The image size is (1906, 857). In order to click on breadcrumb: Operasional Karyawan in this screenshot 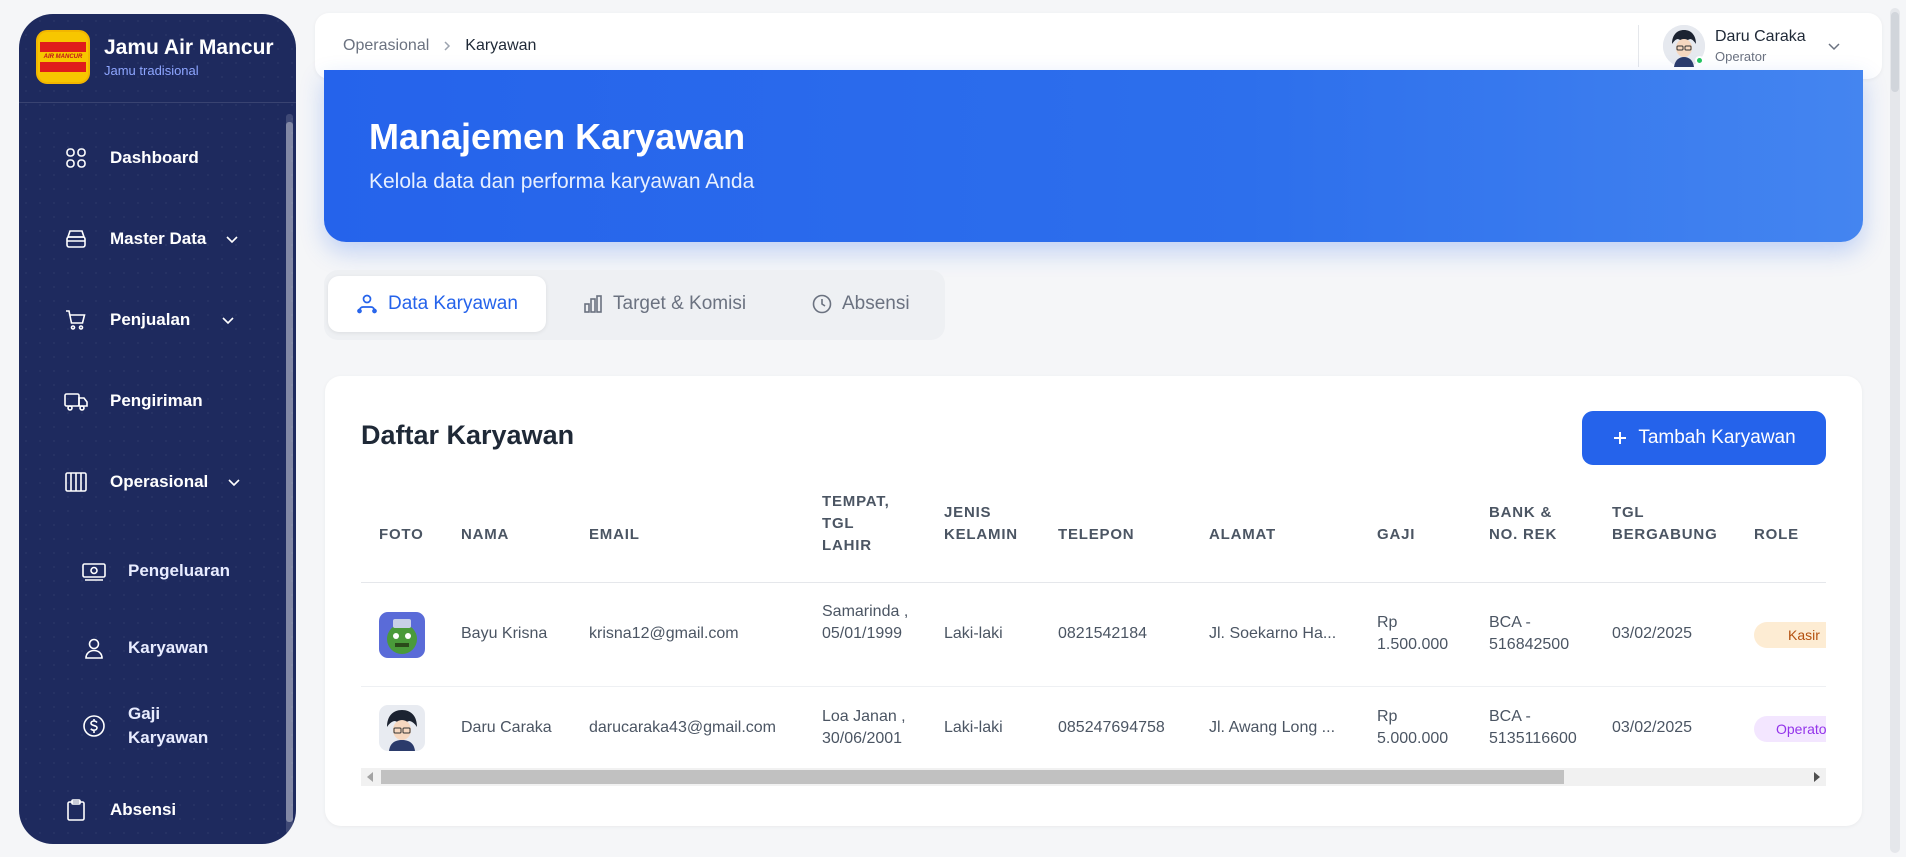, I will do `click(439, 46)`.